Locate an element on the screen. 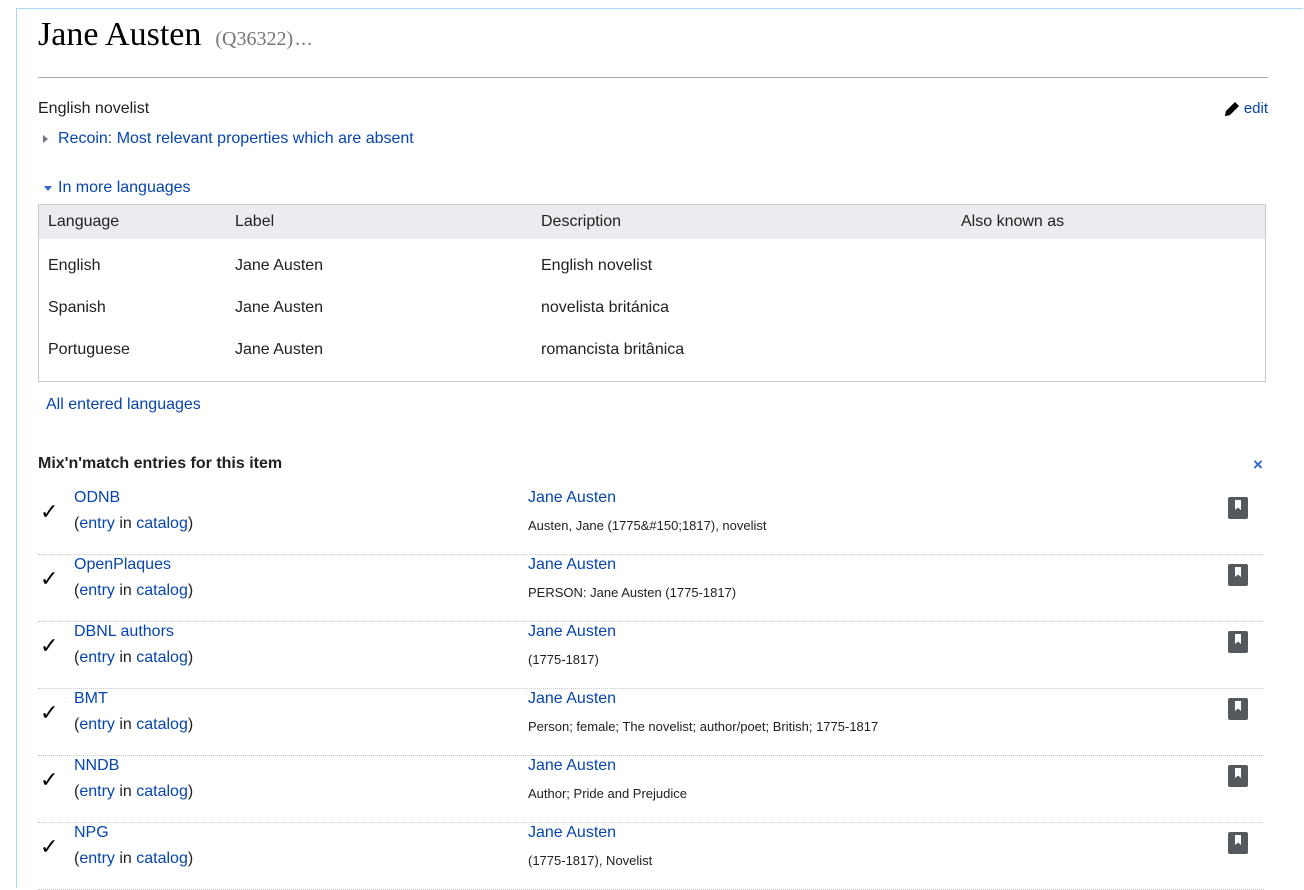  item-id: (Q36322) is located at coordinates (254, 39).